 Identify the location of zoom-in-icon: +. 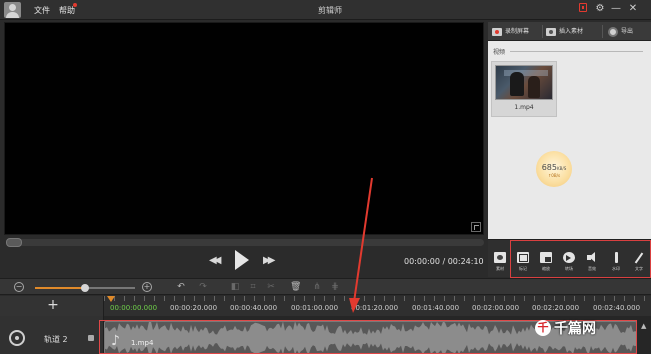
(147, 287).